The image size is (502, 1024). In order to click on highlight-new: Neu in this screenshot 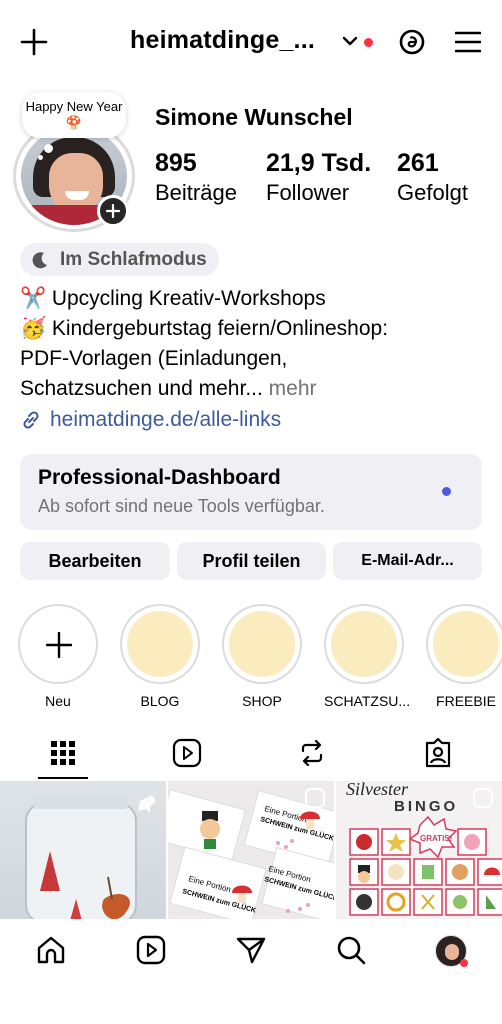, I will do `click(58, 656)`.